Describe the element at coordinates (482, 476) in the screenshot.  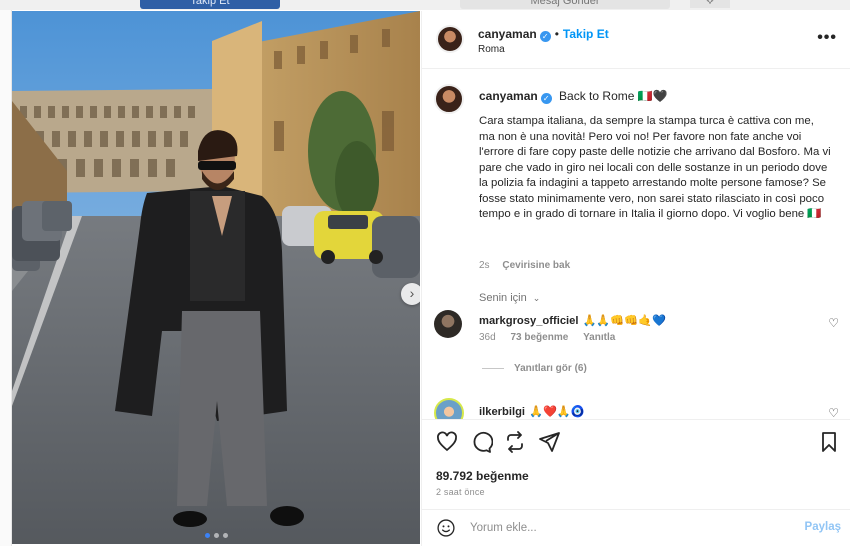
I see `likes-count: 89.792 beğenme` at that location.